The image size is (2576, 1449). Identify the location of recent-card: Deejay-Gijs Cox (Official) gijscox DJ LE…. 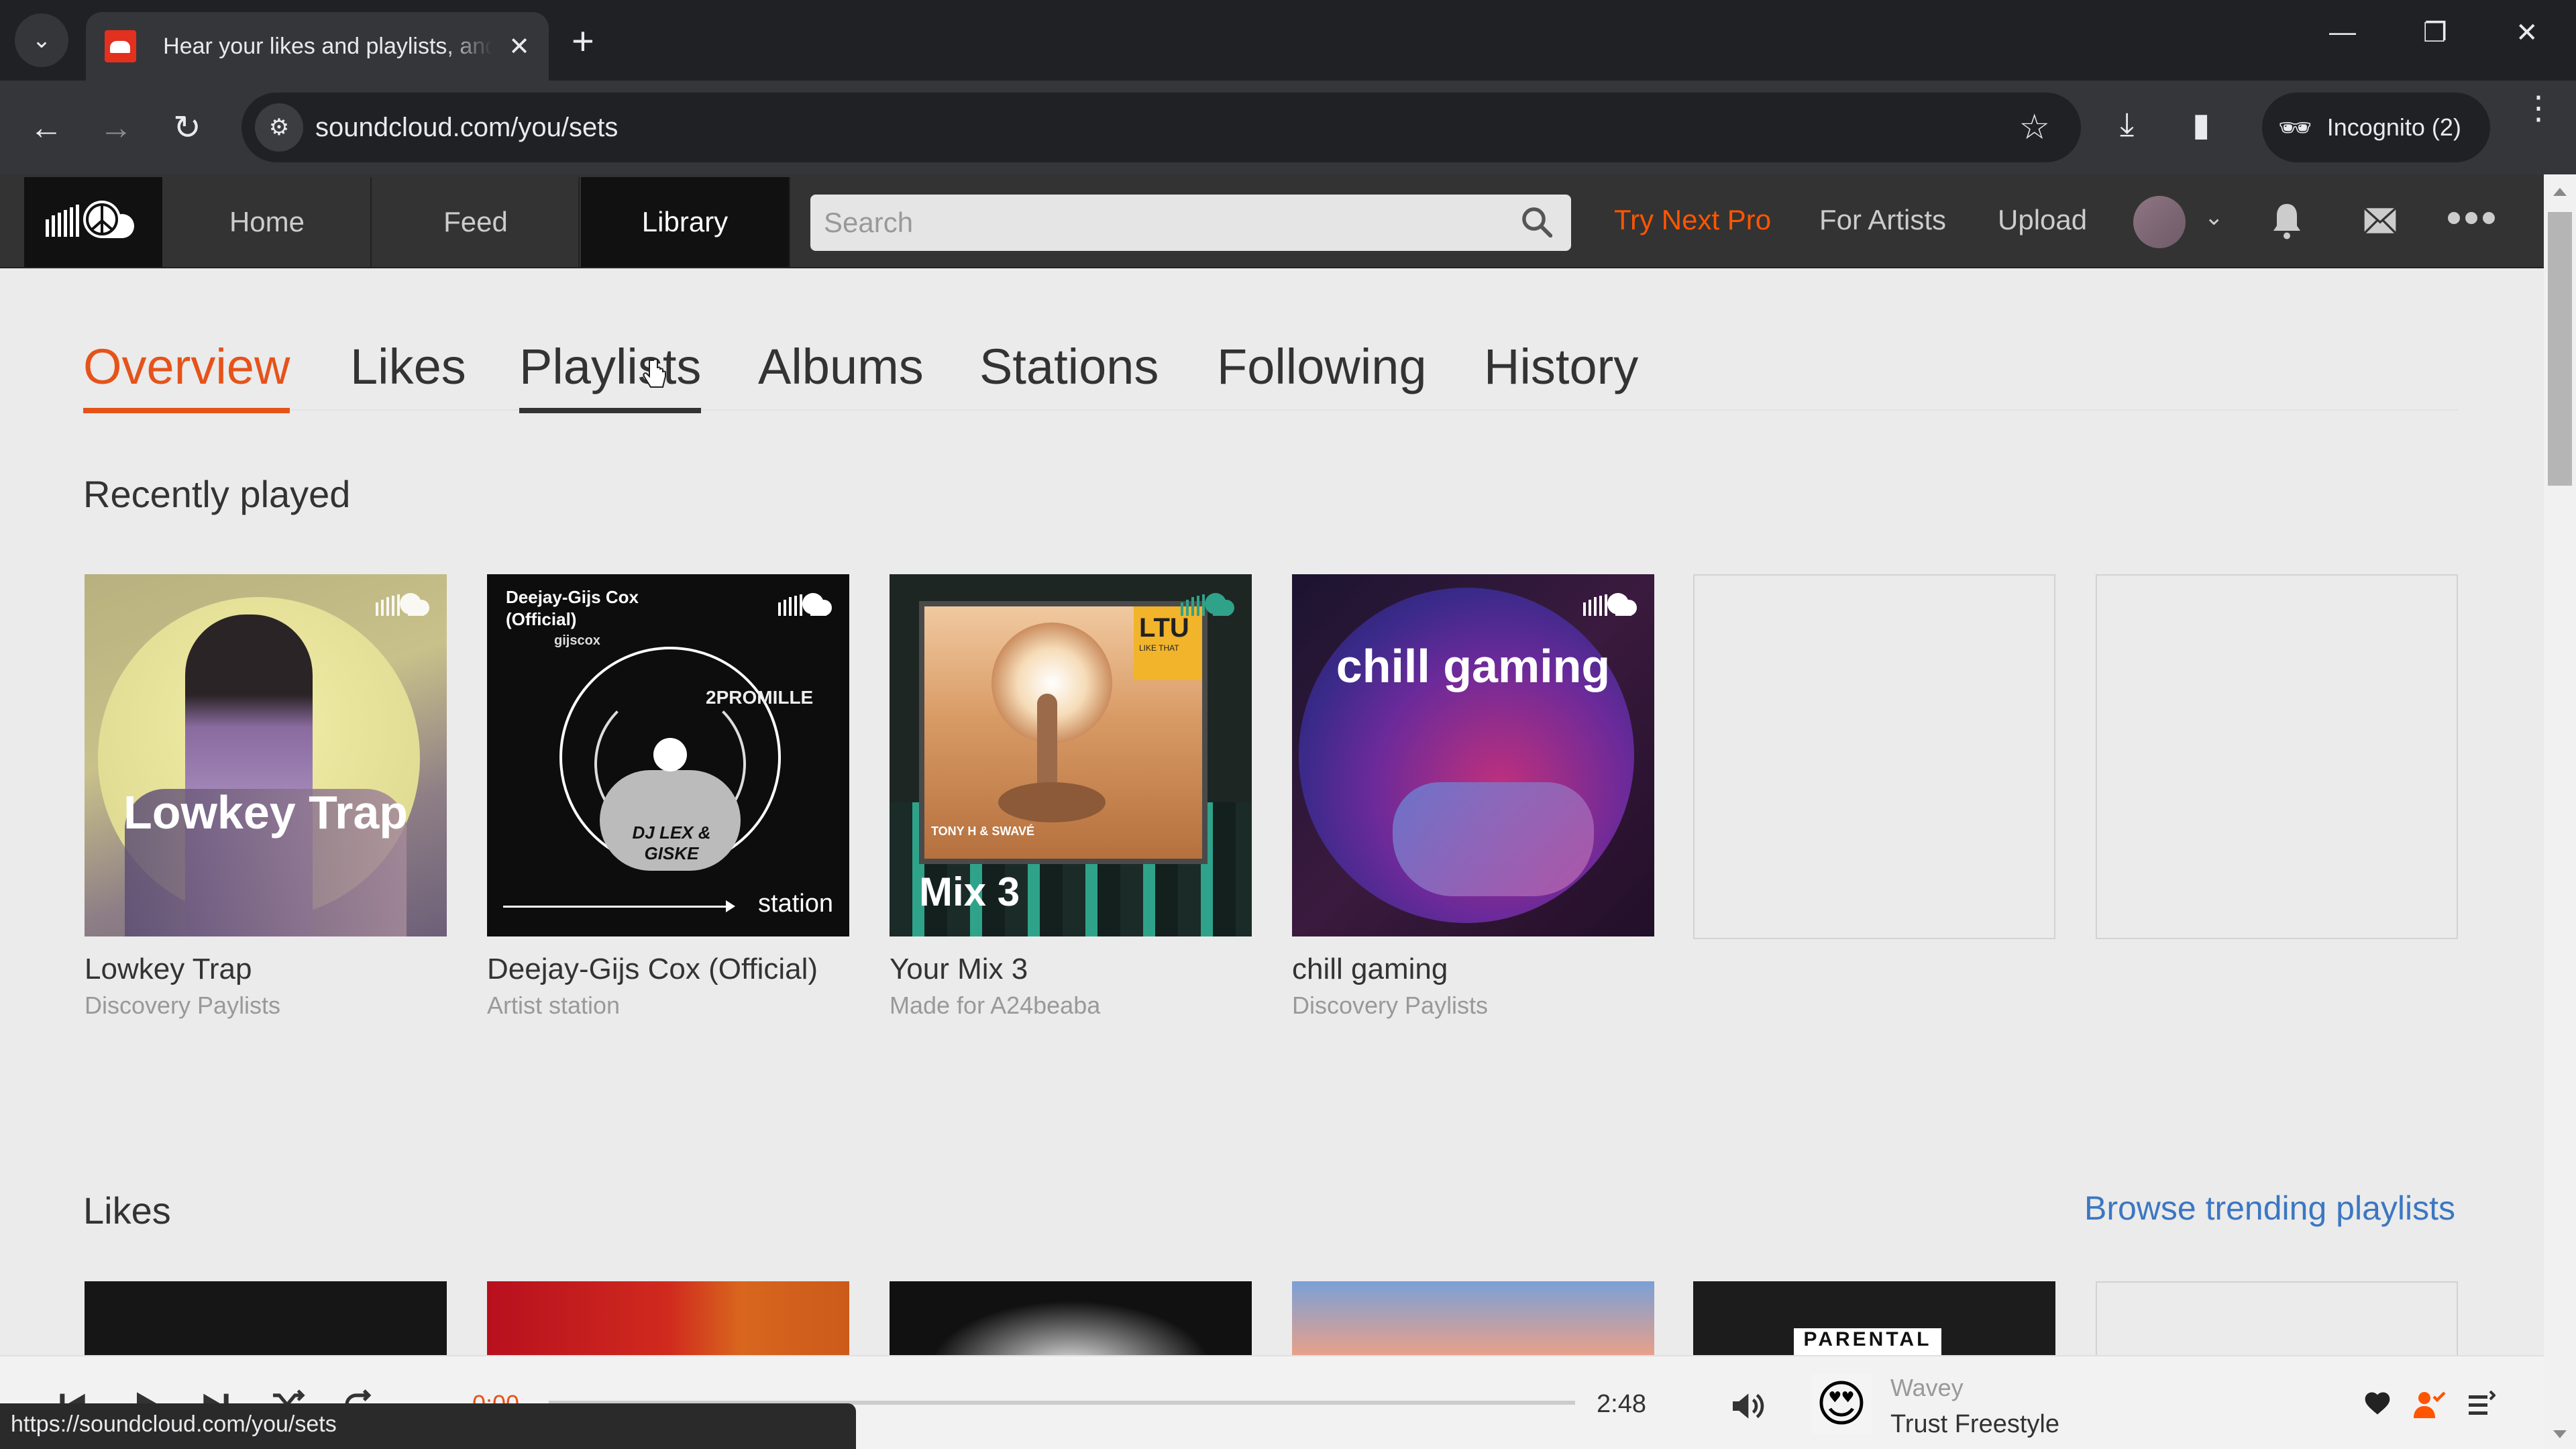
(668, 797).